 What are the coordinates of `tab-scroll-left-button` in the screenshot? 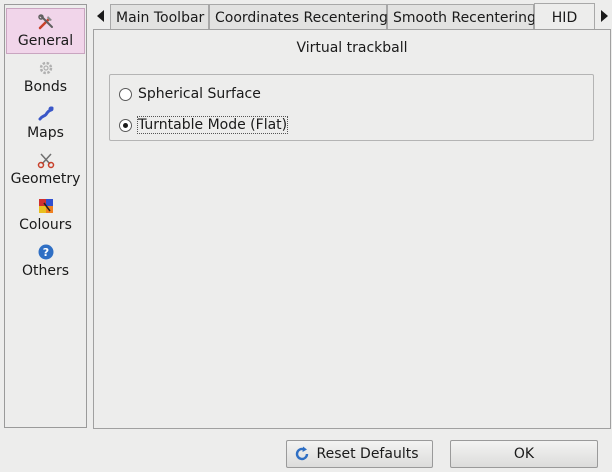 It's located at (101, 16).